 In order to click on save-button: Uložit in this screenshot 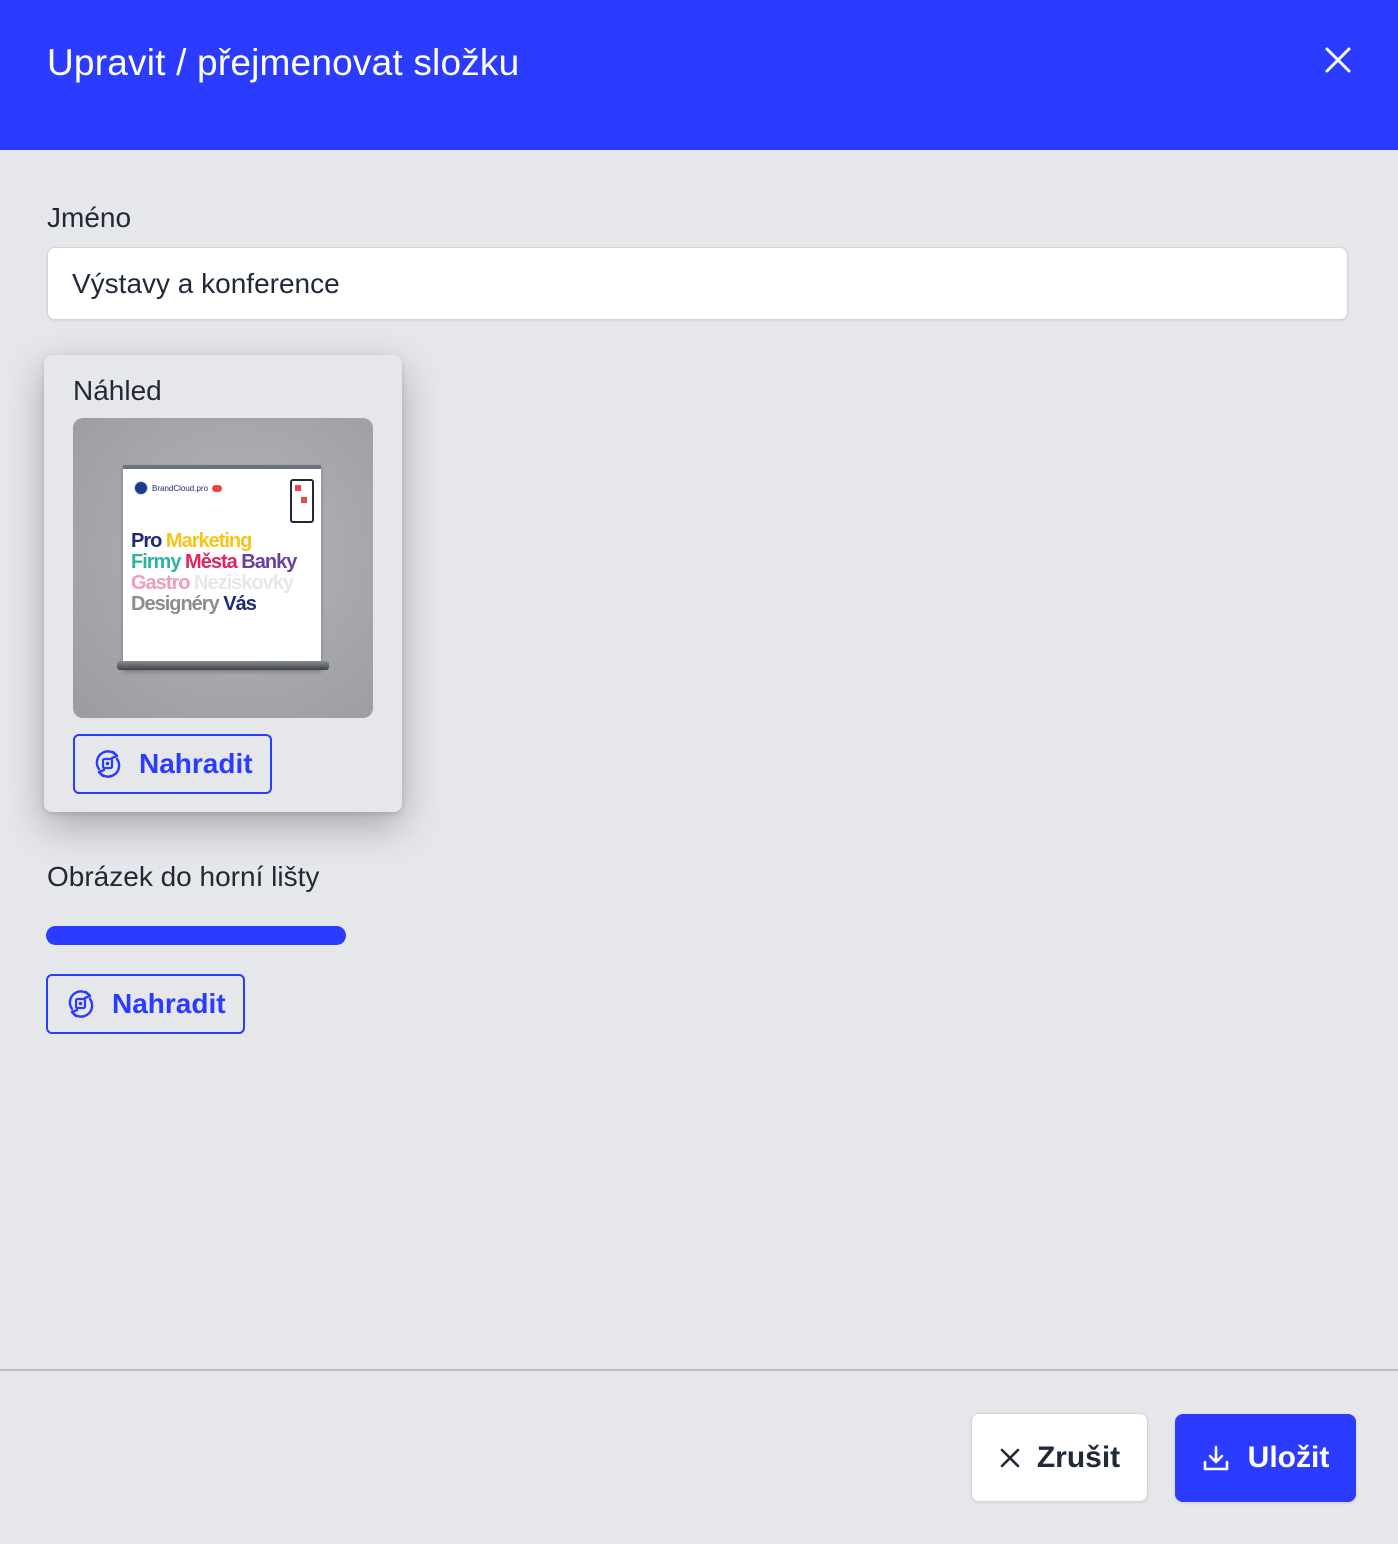, I will do `click(1265, 1458)`.